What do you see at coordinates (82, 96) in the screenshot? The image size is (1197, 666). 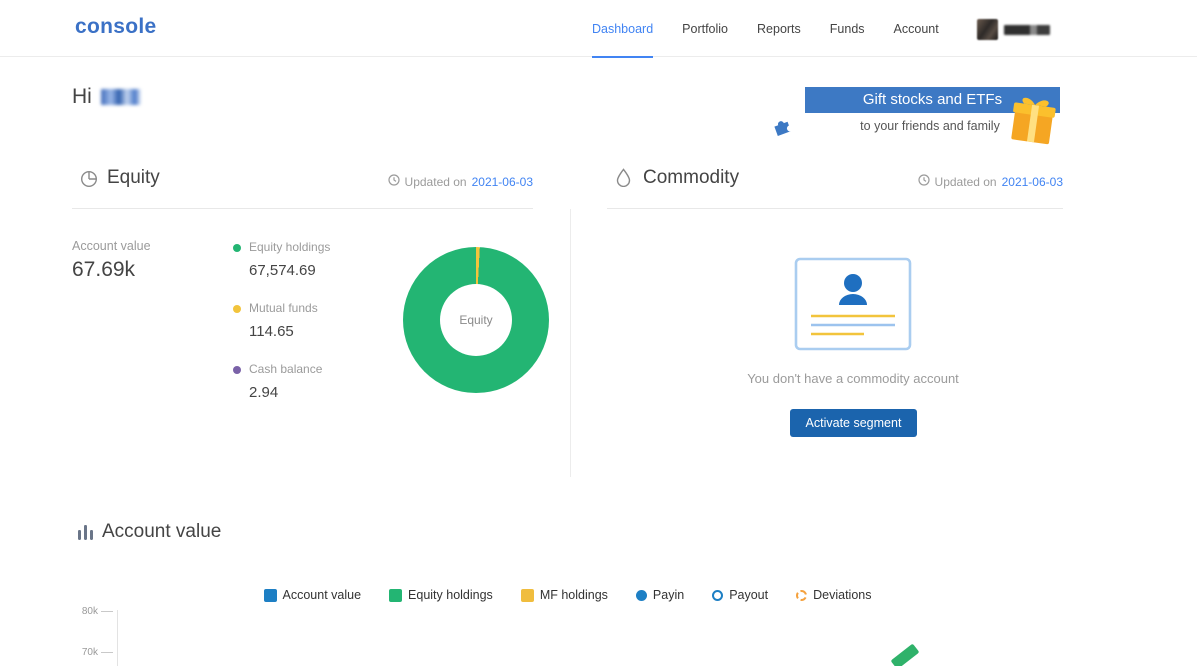 I see `greeting-text: Hi` at bounding box center [82, 96].